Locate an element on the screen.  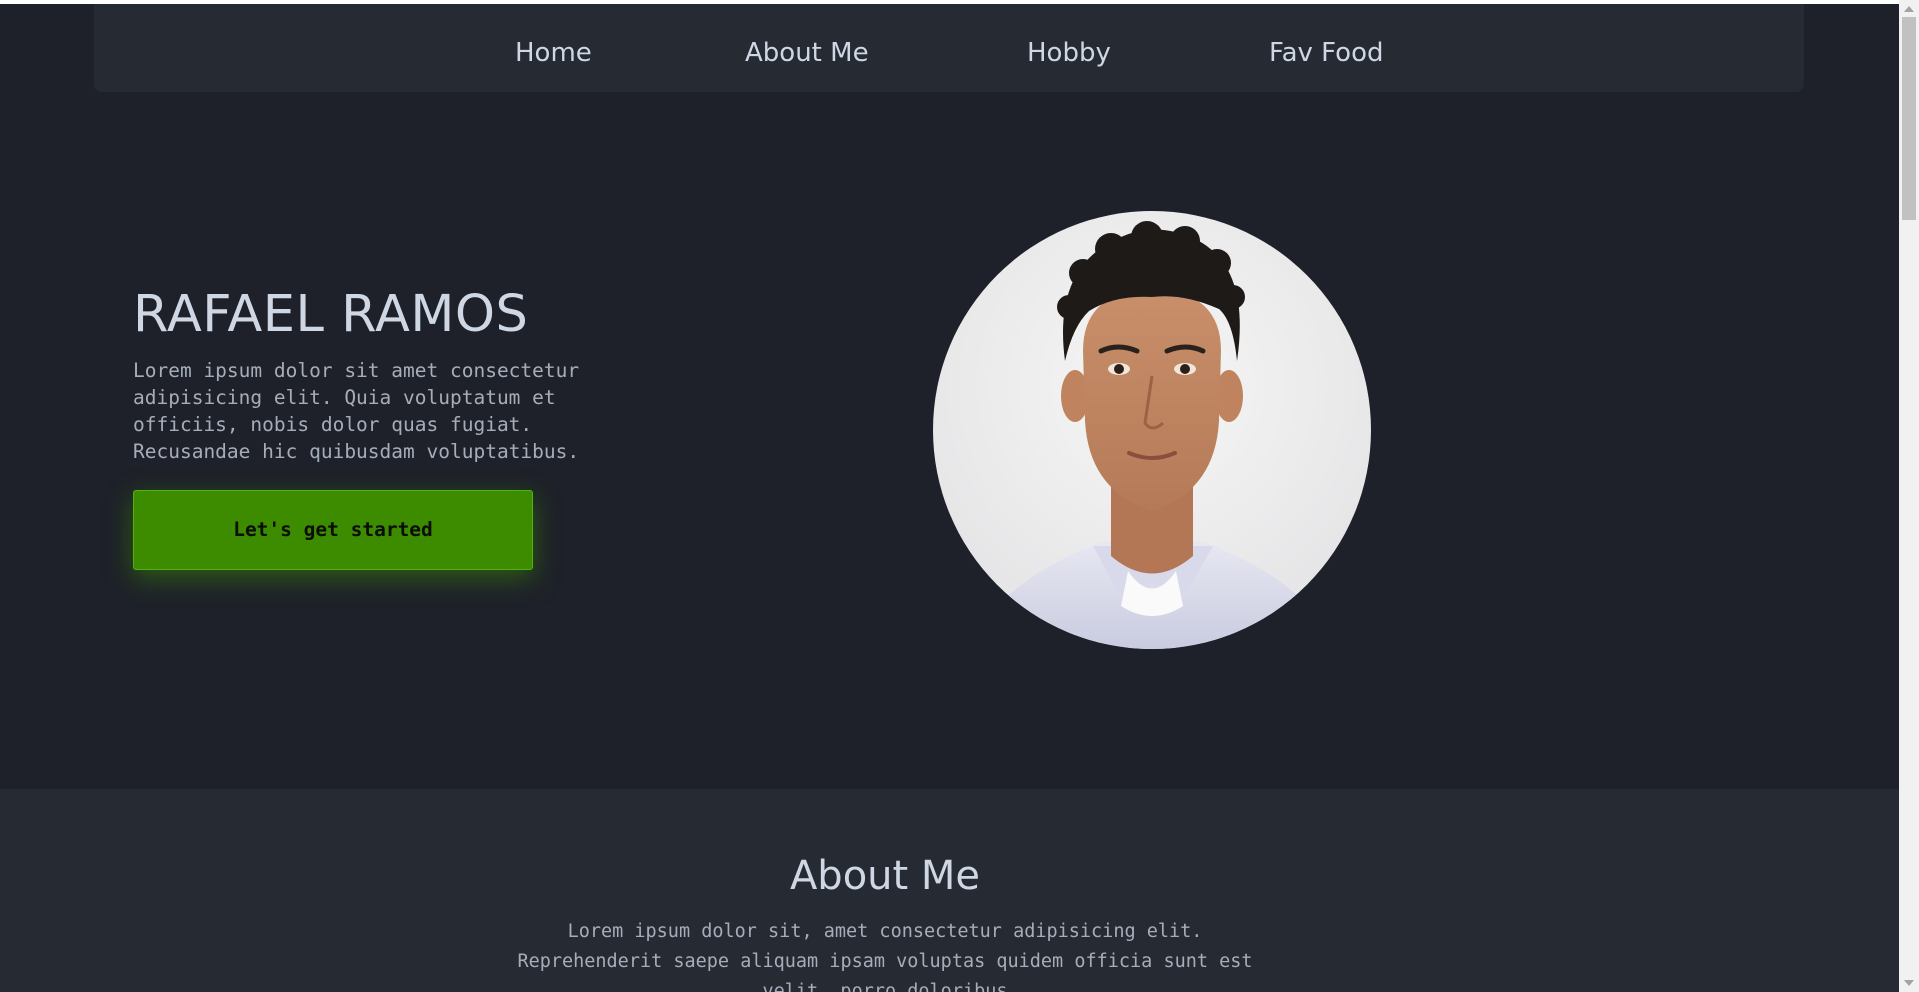
scroll-up-arrow-icon is located at coordinates (1909, 9).